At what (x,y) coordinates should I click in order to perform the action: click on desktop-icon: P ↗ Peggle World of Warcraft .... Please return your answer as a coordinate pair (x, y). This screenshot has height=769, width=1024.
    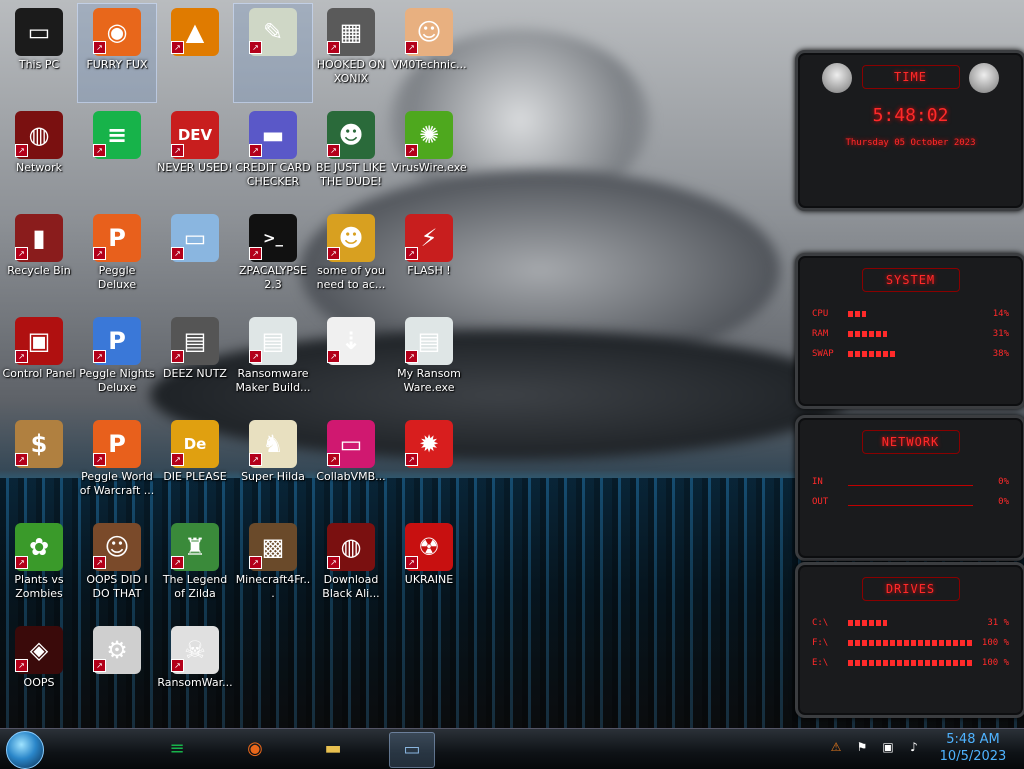
    Looking at the image, I should click on (117, 465).